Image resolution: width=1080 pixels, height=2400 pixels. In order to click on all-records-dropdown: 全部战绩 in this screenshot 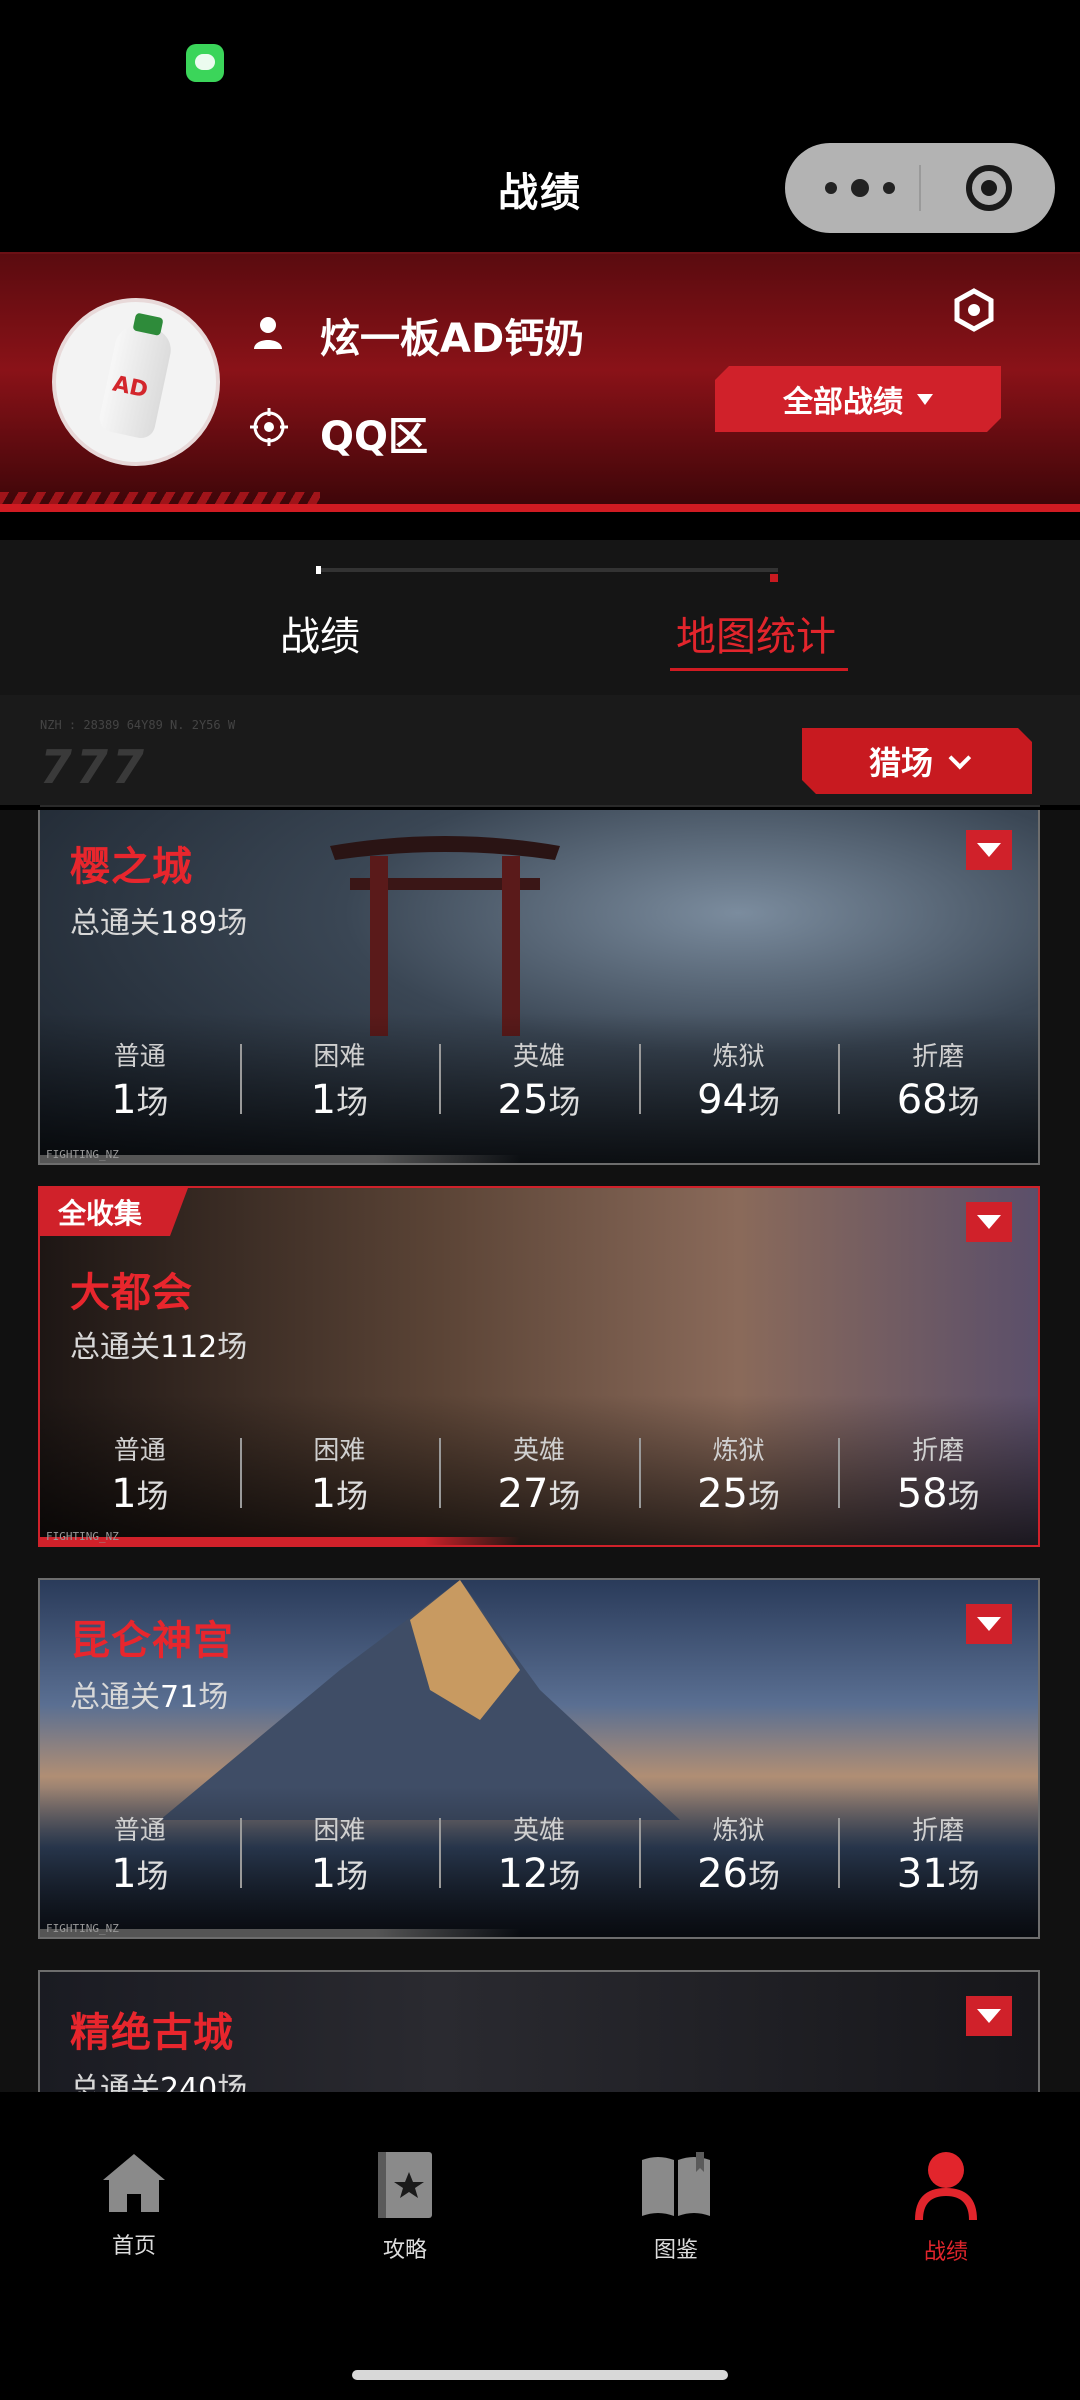, I will do `click(858, 399)`.